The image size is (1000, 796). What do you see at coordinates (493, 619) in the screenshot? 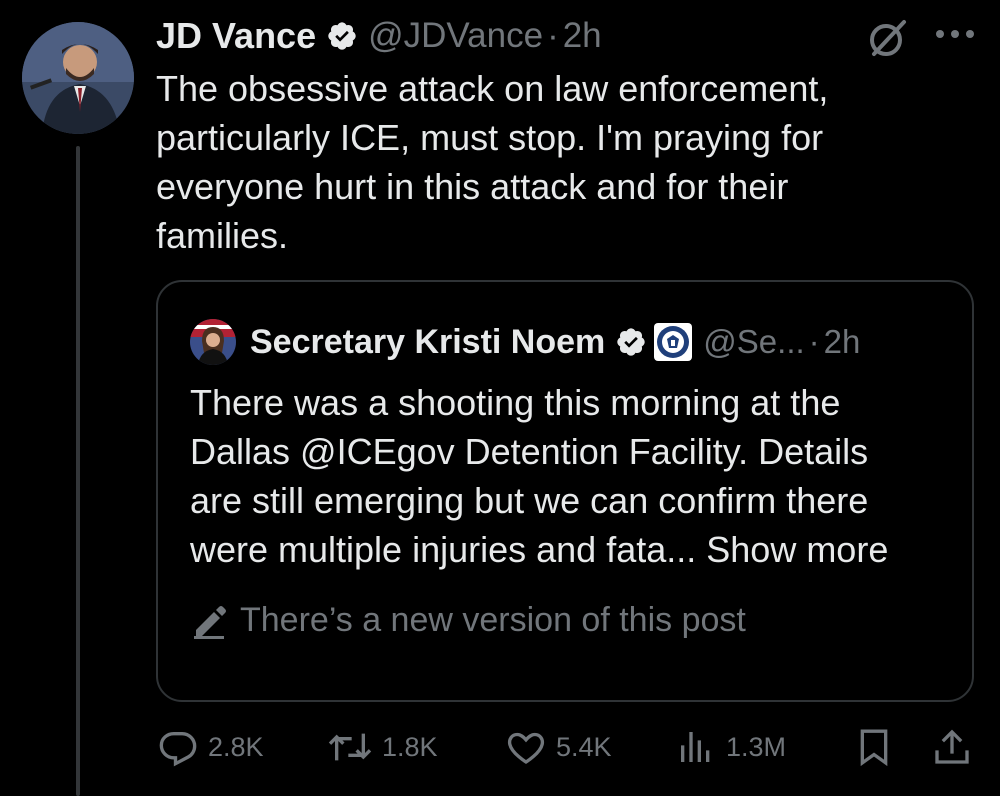
I see `edit-notice-text: There’s a new version of this post` at bounding box center [493, 619].